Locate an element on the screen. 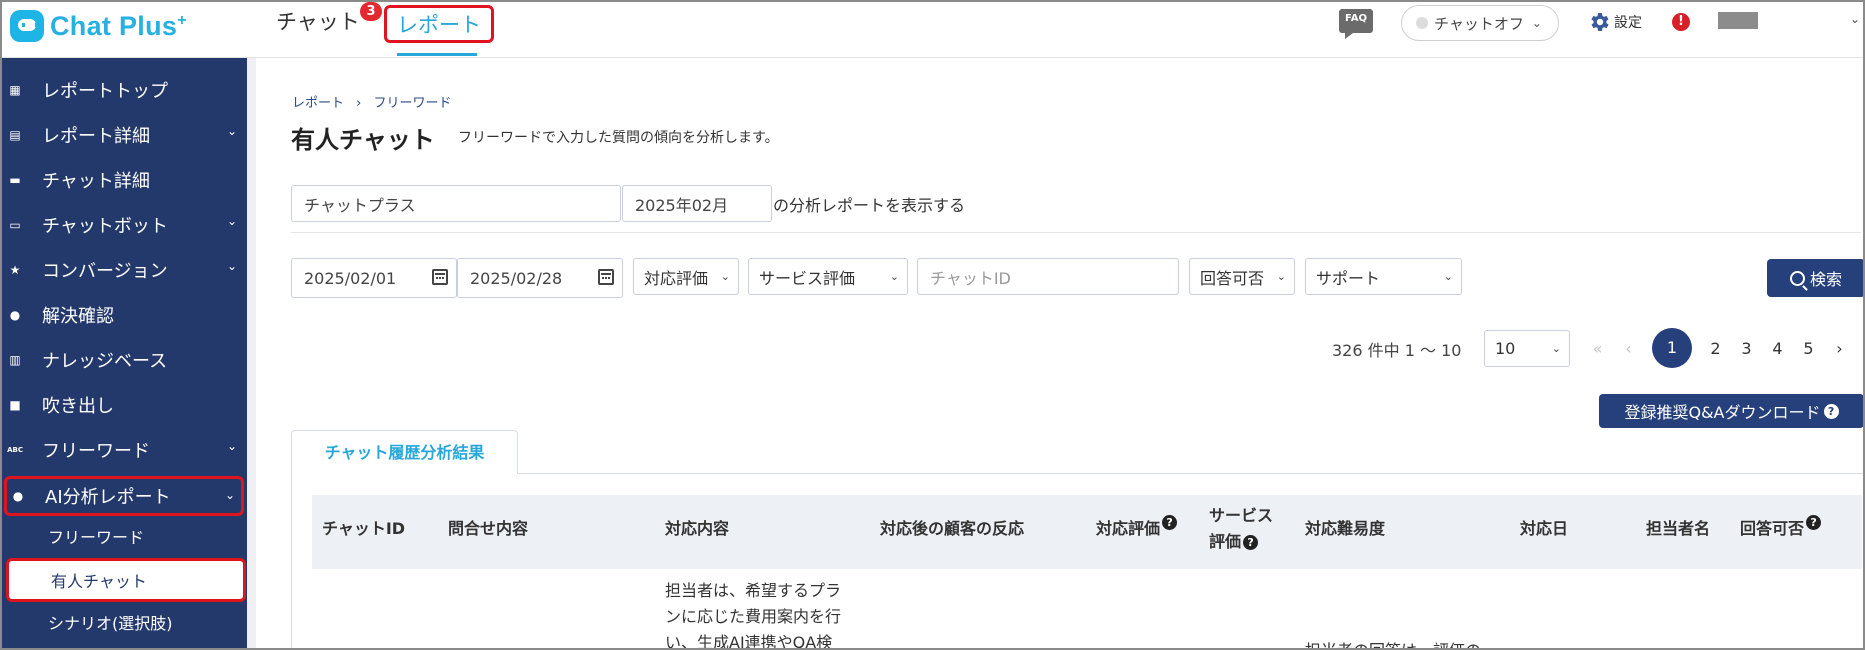 The image size is (1865, 650). nav-tab-report: レポート is located at coordinates (439, 24).